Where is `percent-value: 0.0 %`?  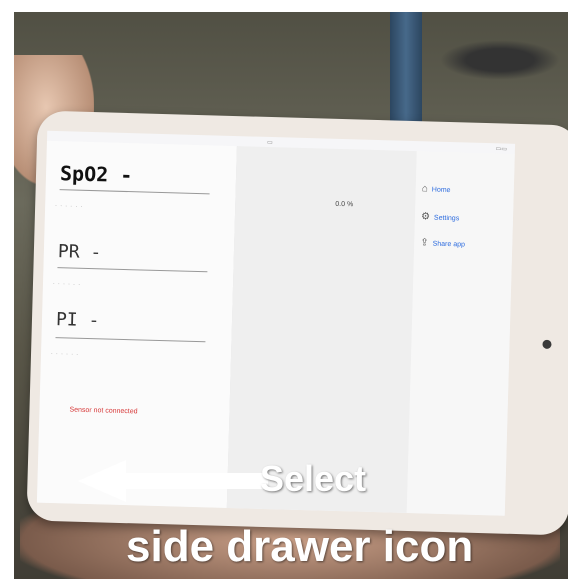
percent-value: 0.0 % is located at coordinates (344, 204).